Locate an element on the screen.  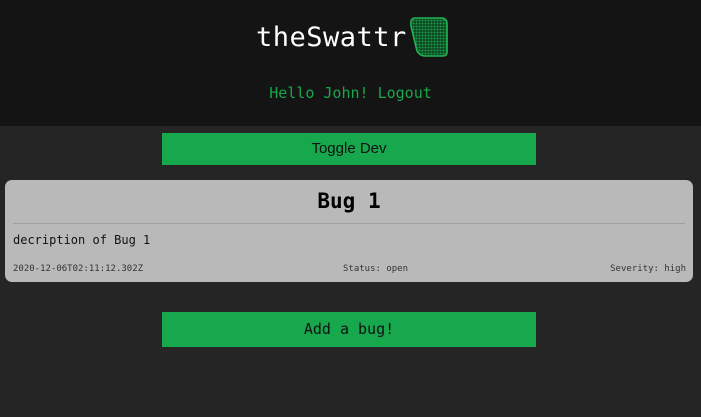
swatter-icon is located at coordinates (428, 37).